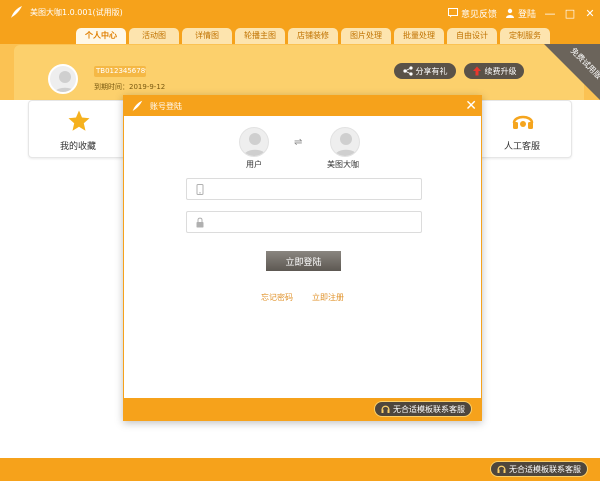  Describe the element at coordinates (509, 13) in the screenshot. I see `user-icon` at that location.